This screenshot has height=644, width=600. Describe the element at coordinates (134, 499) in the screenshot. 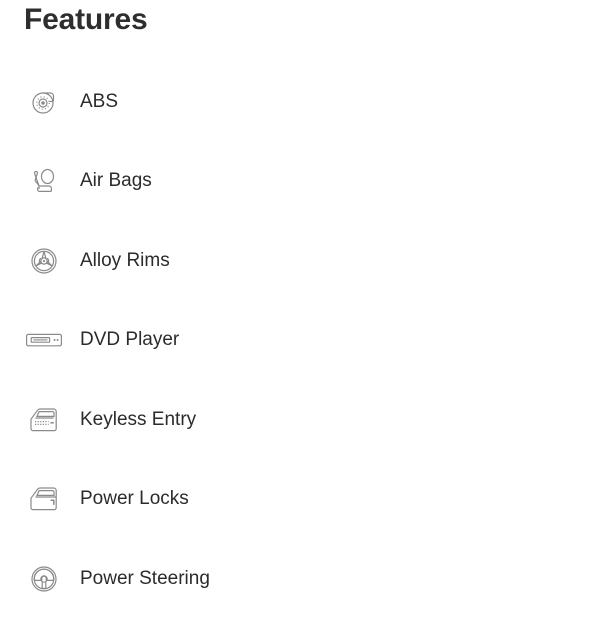

I see `feature-label: Power Locks` at that location.